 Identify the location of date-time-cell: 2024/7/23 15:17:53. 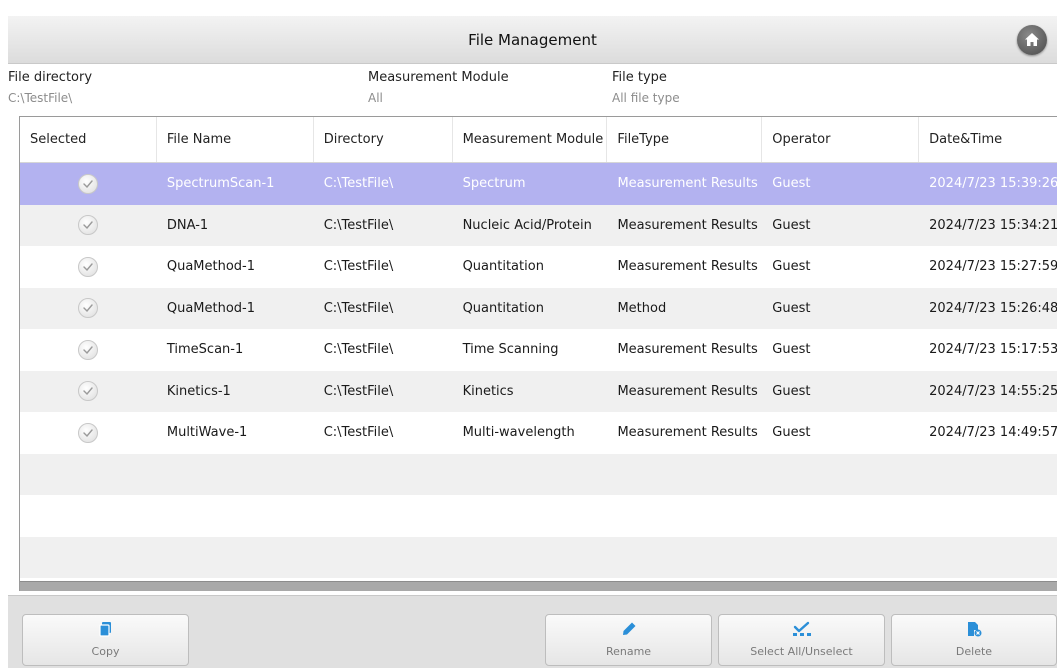
(993, 350).